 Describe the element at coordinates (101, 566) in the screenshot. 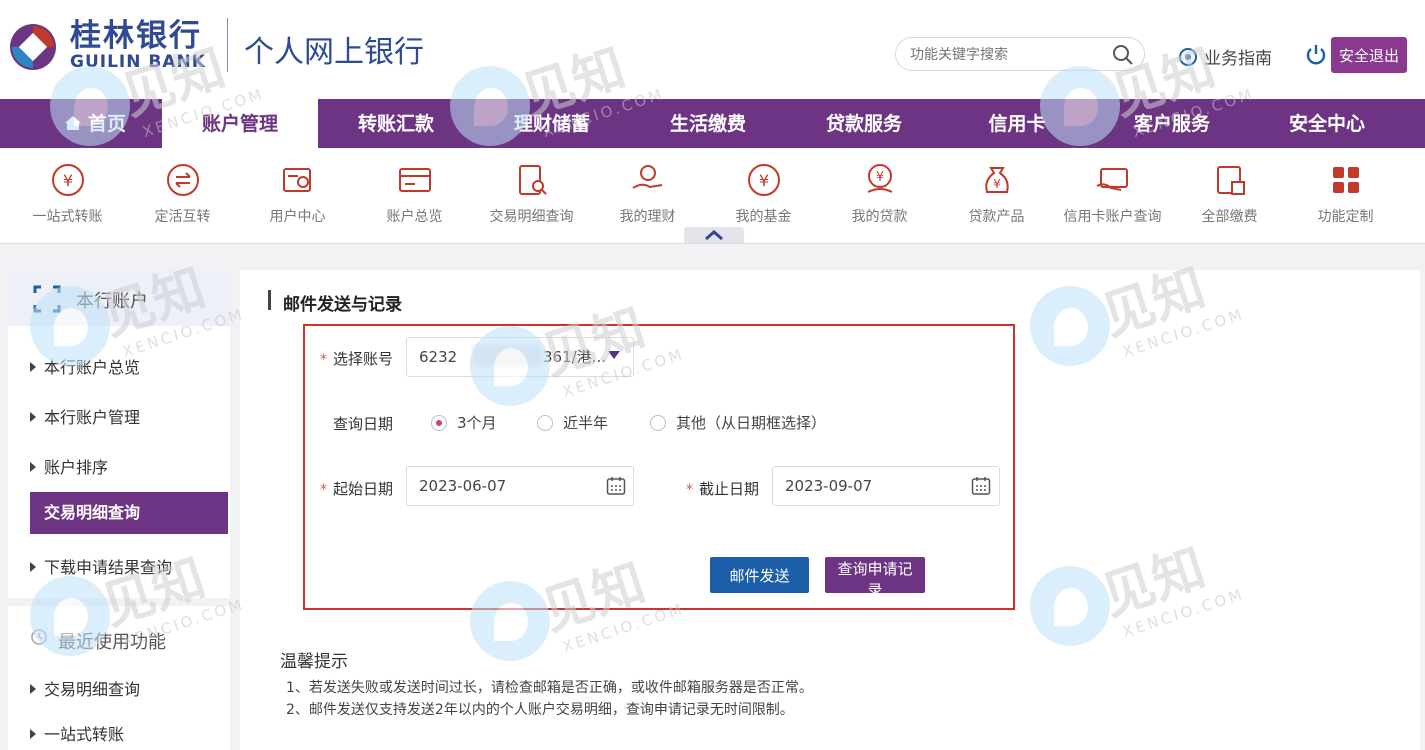

I see `sidebar-item-download-result: 下载申请结果查询` at that location.